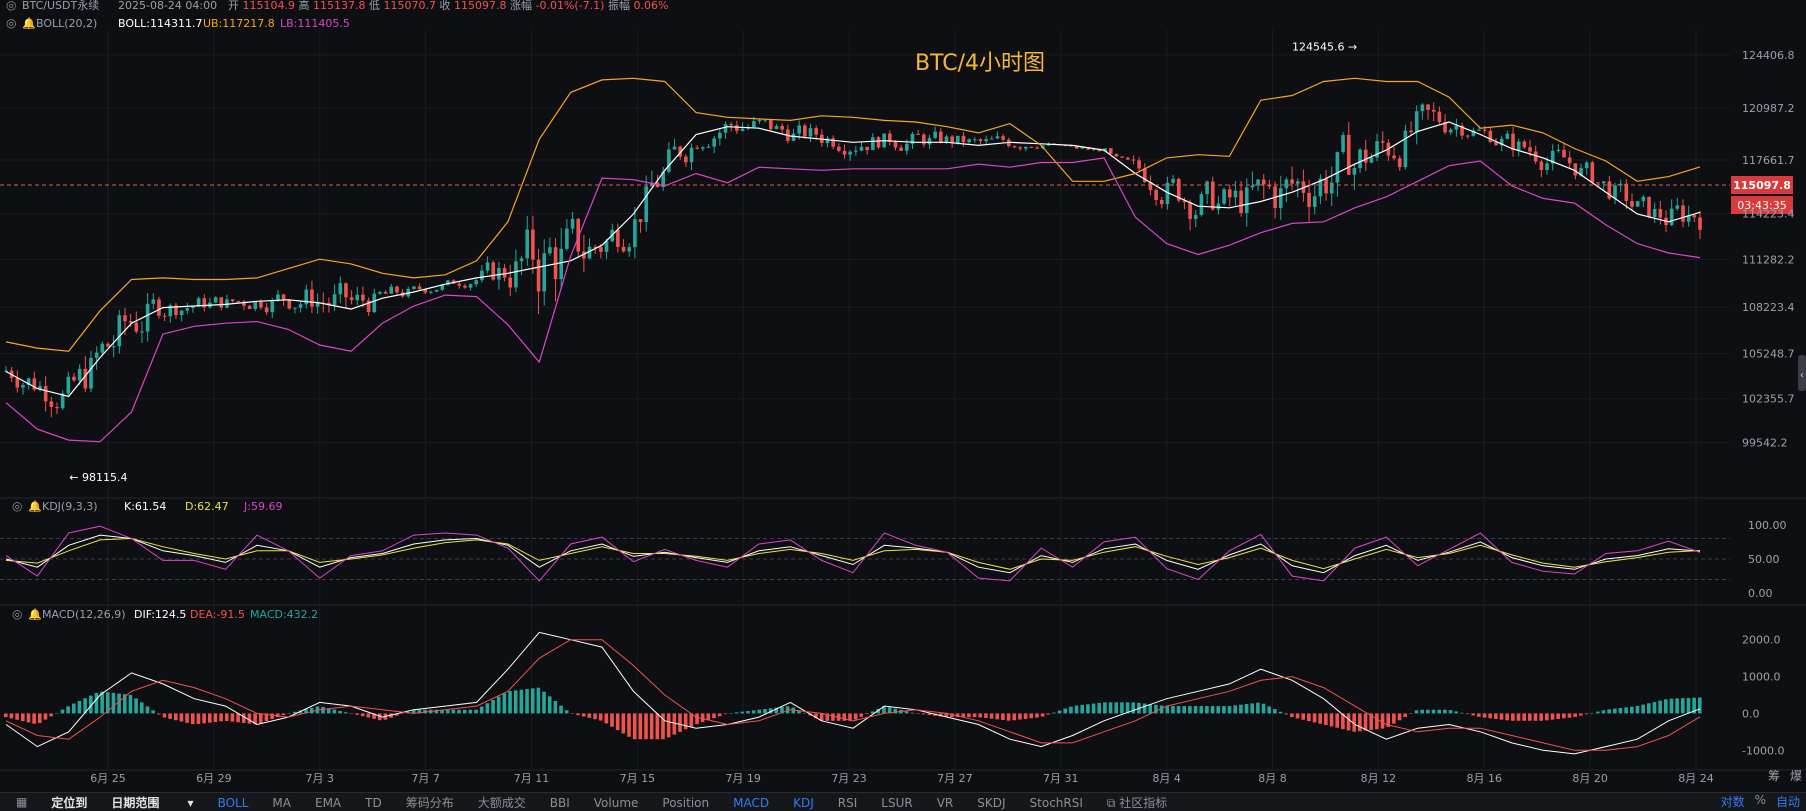 The image size is (1806, 811). What do you see at coordinates (1768, 399) in the screenshot?
I see `price-tick-label: 102355.7` at bounding box center [1768, 399].